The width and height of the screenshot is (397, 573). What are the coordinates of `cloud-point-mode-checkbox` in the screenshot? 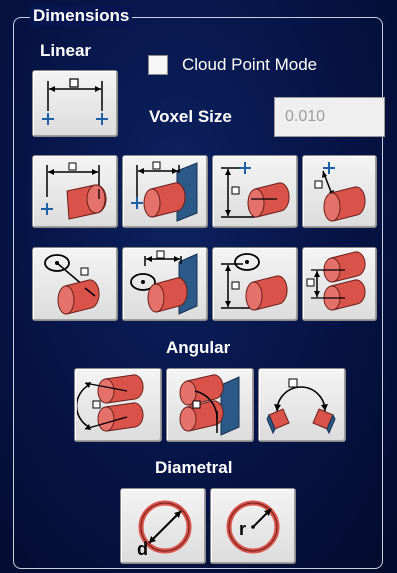 It's located at (158, 65).